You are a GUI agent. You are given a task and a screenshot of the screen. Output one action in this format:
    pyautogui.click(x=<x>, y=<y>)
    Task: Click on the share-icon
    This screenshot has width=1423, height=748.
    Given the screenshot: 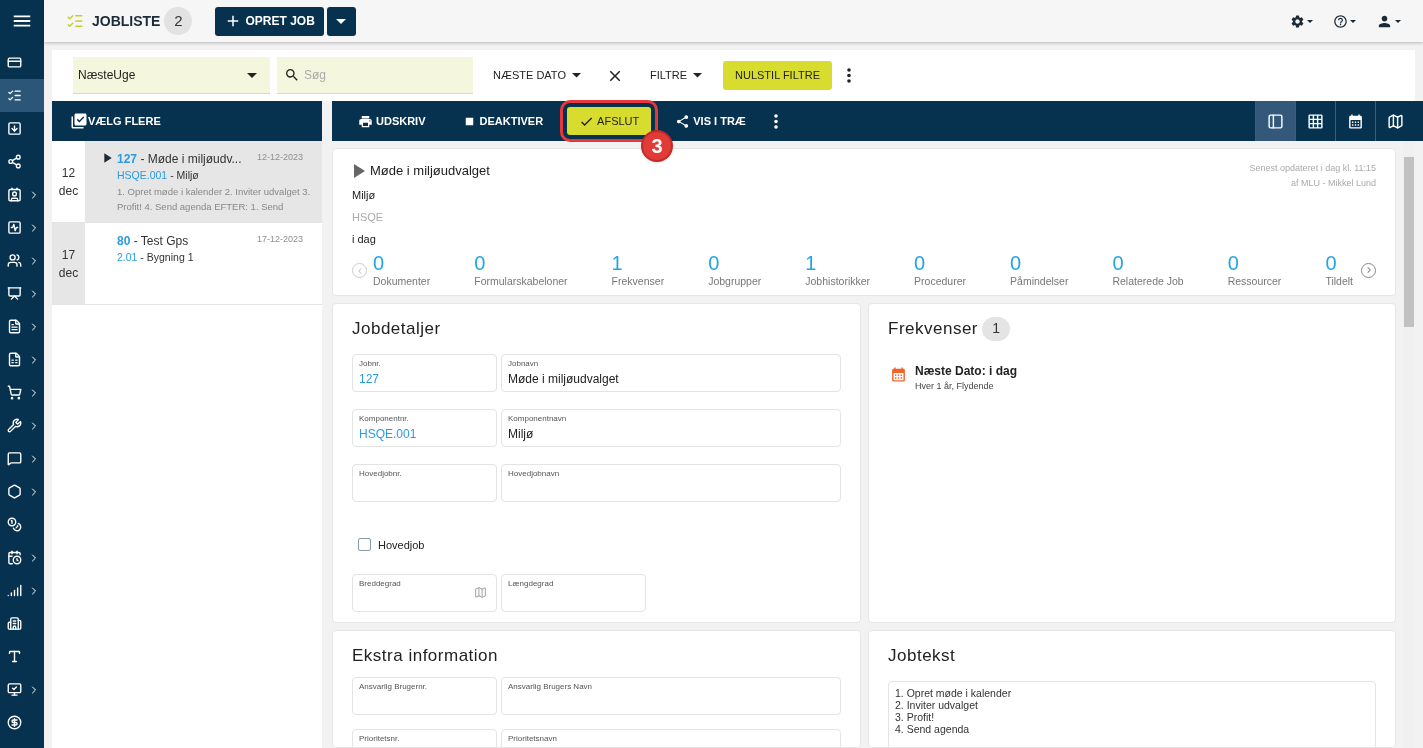 What is the action you would take?
    pyautogui.click(x=14, y=161)
    